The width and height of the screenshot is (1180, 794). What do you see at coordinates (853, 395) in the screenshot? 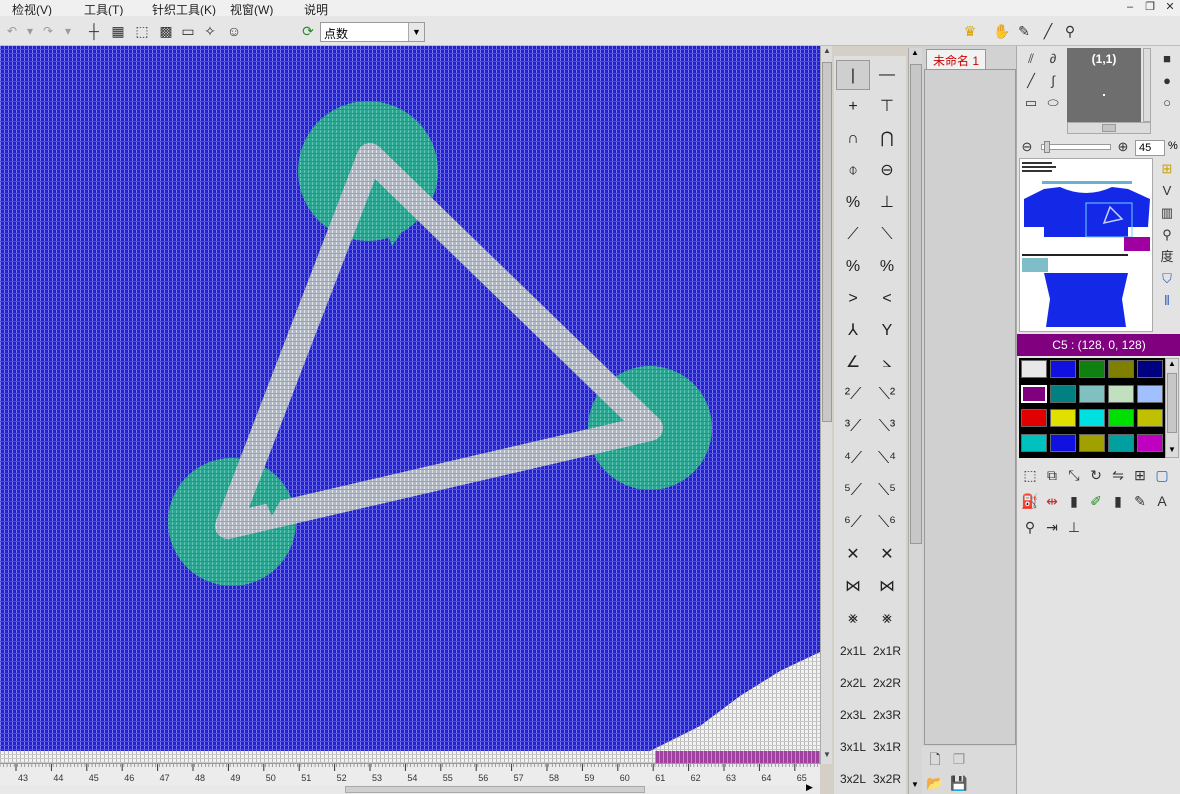
I see `symbol-cable-2-left-icon: ²⟋` at bounding box center [853, 395].